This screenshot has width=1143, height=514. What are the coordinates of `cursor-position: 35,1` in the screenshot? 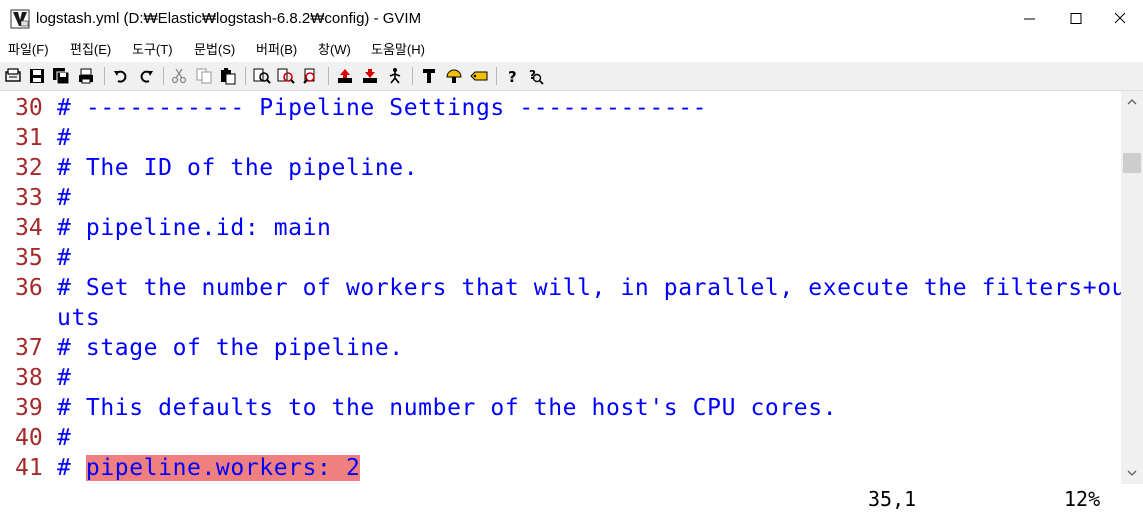 It's located at (892, 499).